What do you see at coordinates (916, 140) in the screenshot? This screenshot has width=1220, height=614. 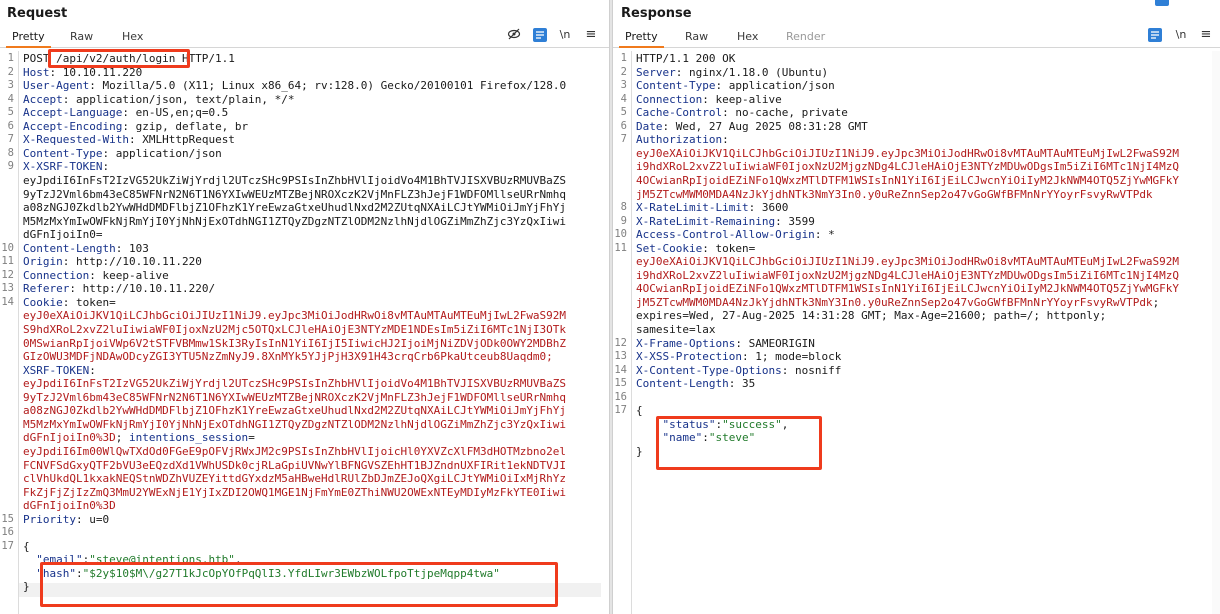 I see `code-line: 7 Authorization:` at bounding box center [916, 140].